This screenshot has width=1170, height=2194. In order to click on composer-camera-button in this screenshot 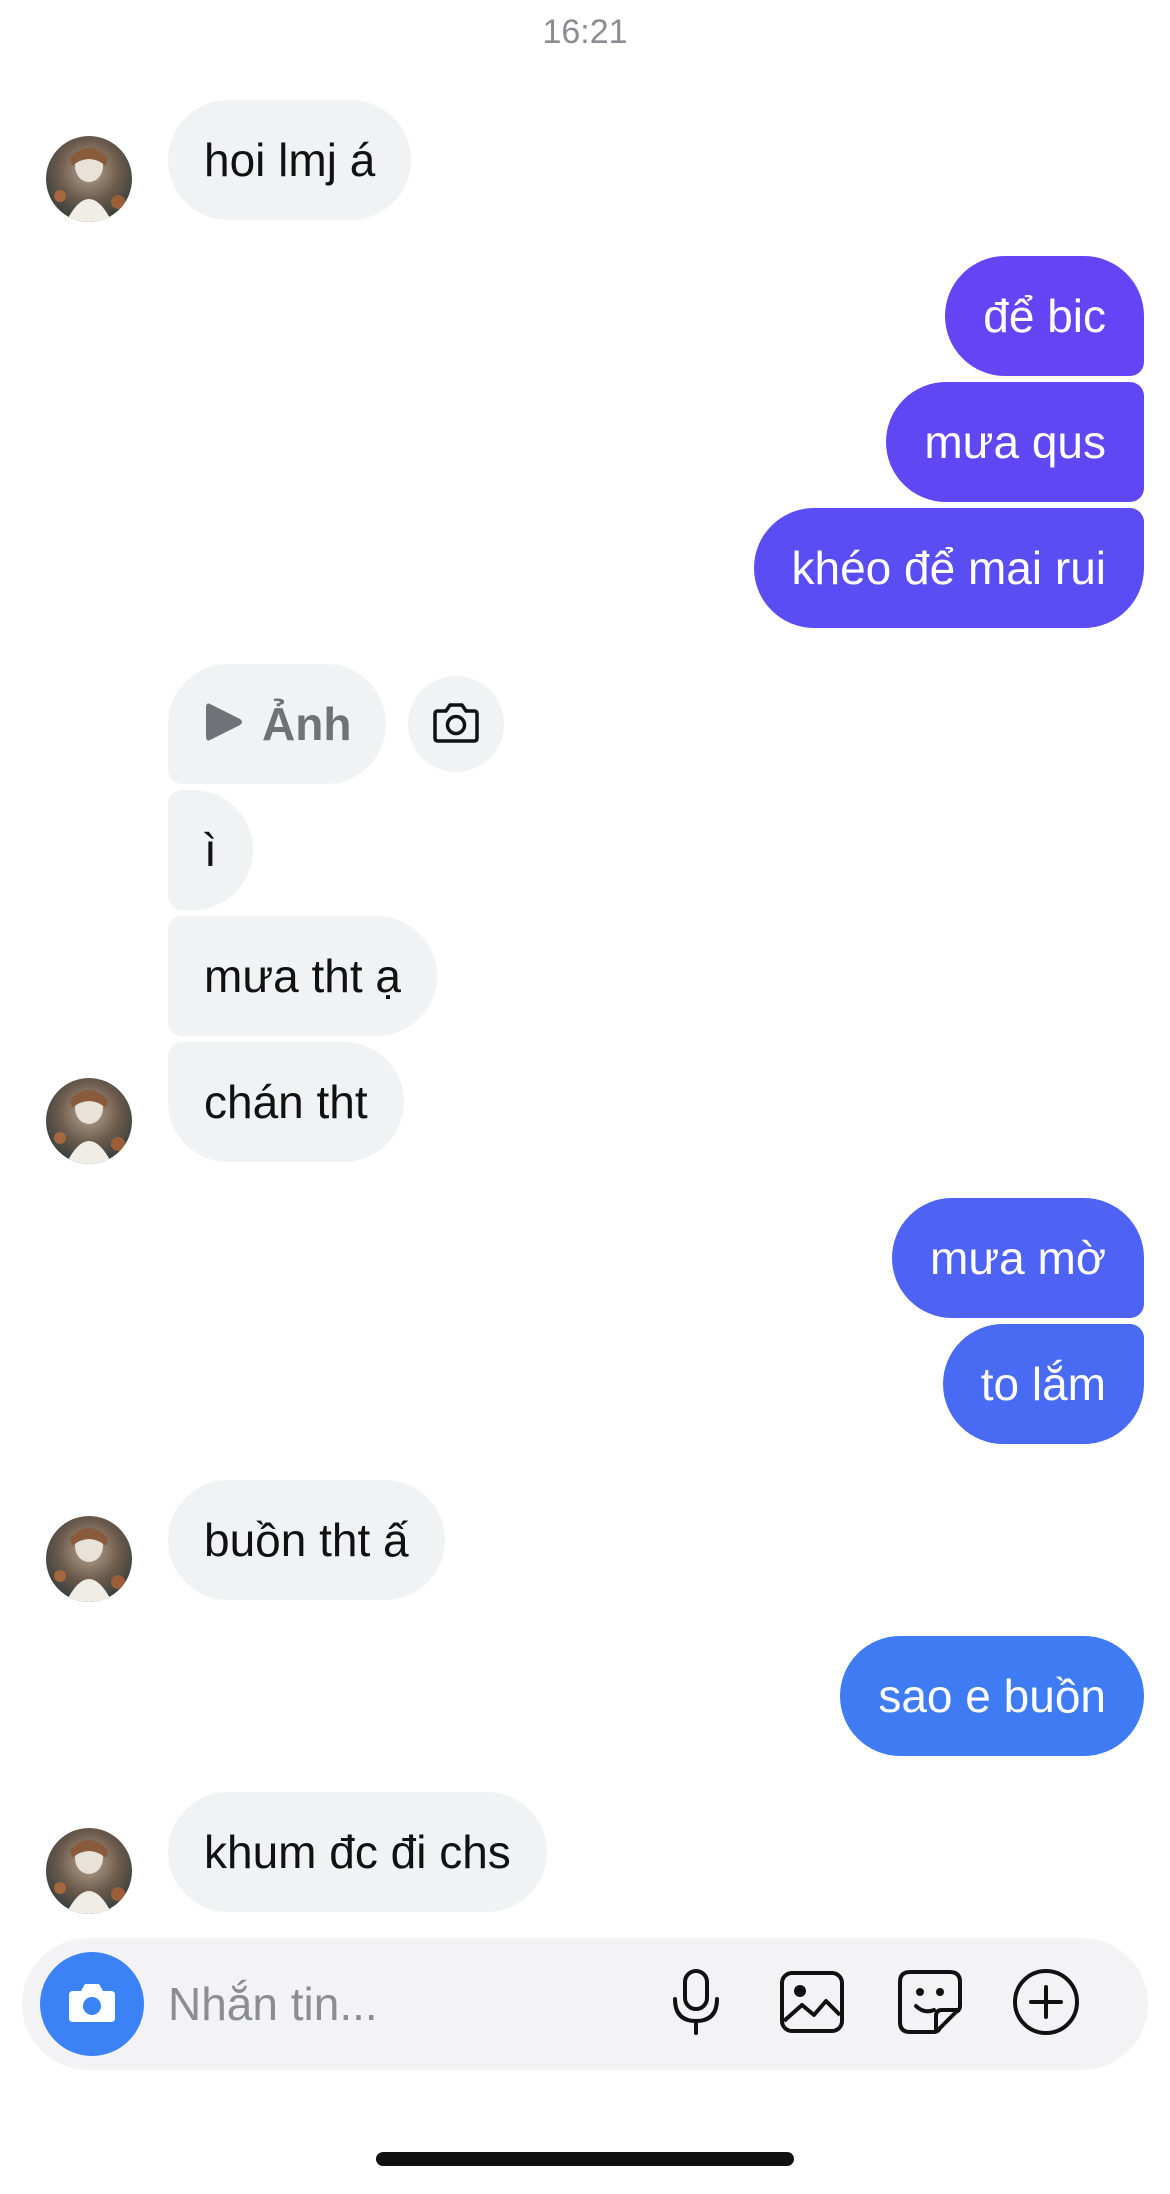, I will do `click(92, 2004)`.